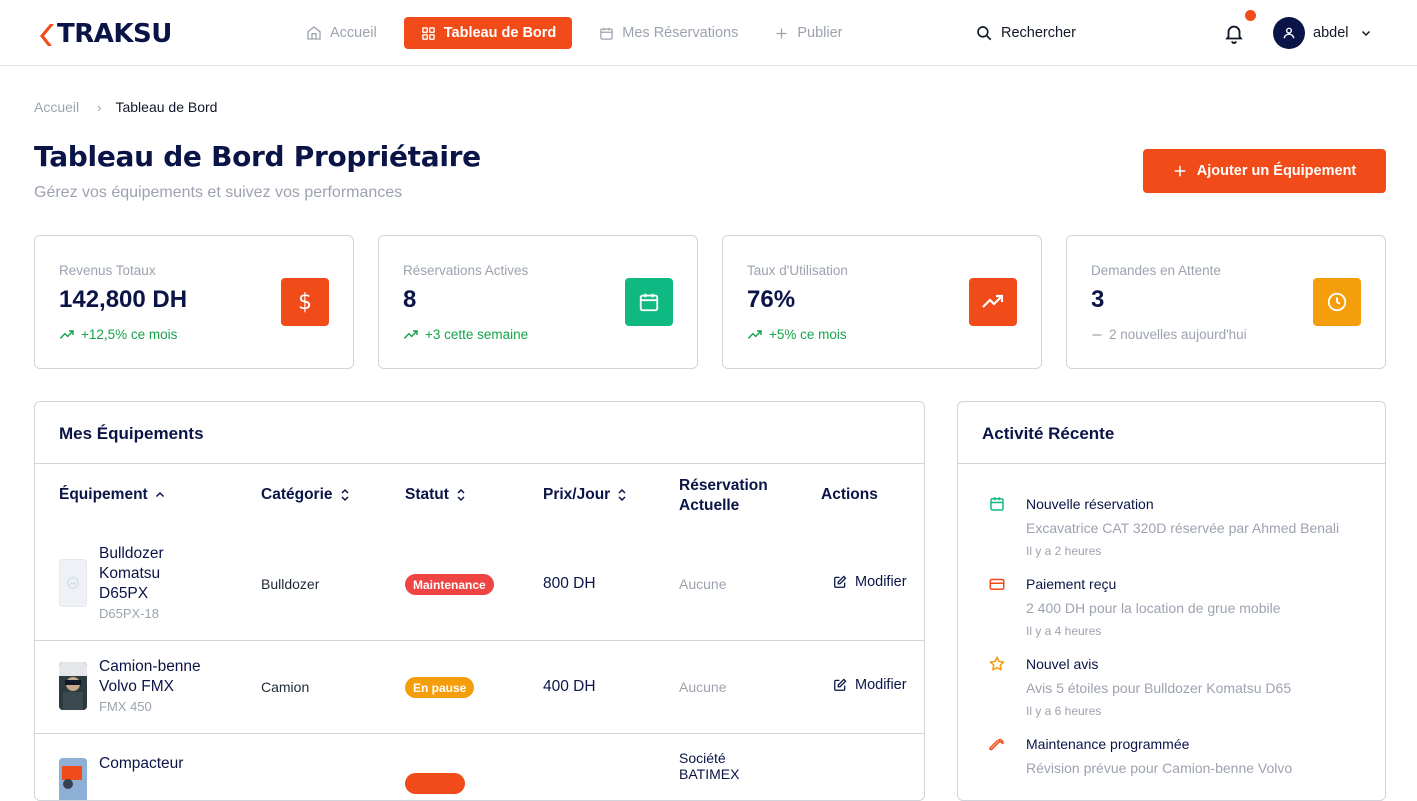  Describe the element at coordinates (1038, 33) in the screenshot. I see `search-label: Rechercher` at that location.